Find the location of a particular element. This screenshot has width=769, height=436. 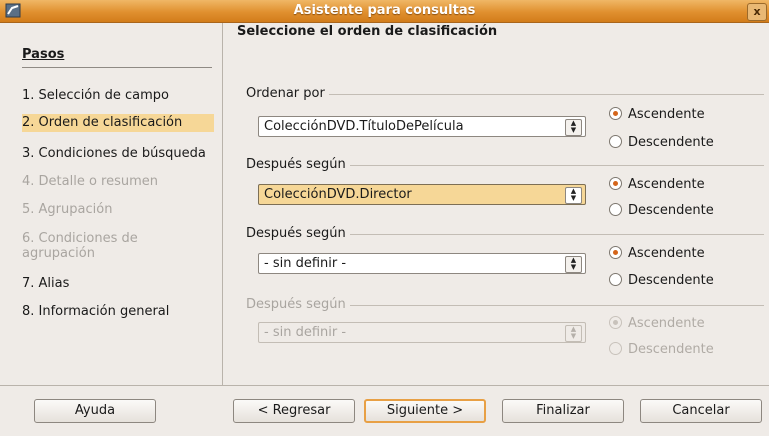

sort-2-ascending-label: Ascendente is located at coordinates (666, 184).